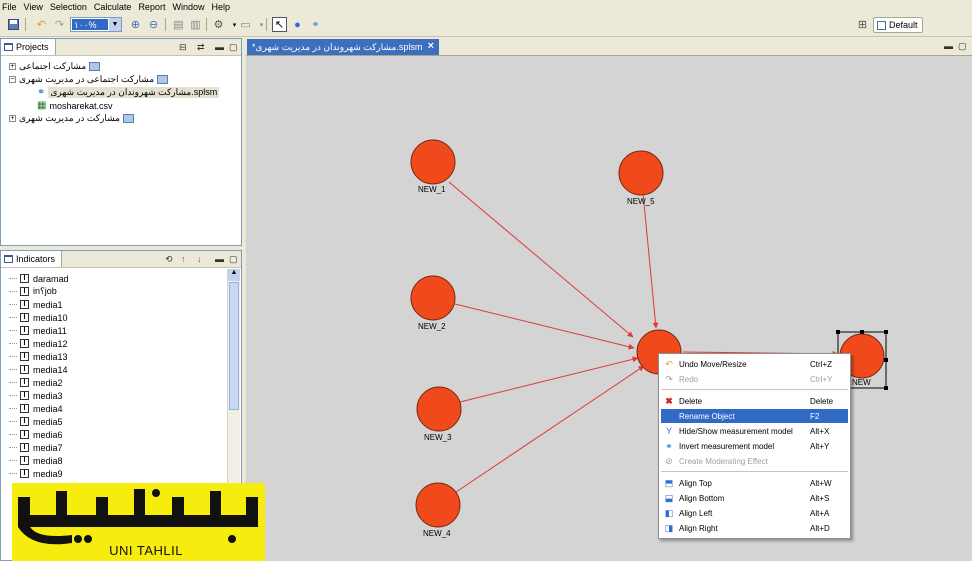 This screenshot has height=561, width=972. I want to click on zoom-dropdown: ۱۰۰% ▼, so click(96, 24).